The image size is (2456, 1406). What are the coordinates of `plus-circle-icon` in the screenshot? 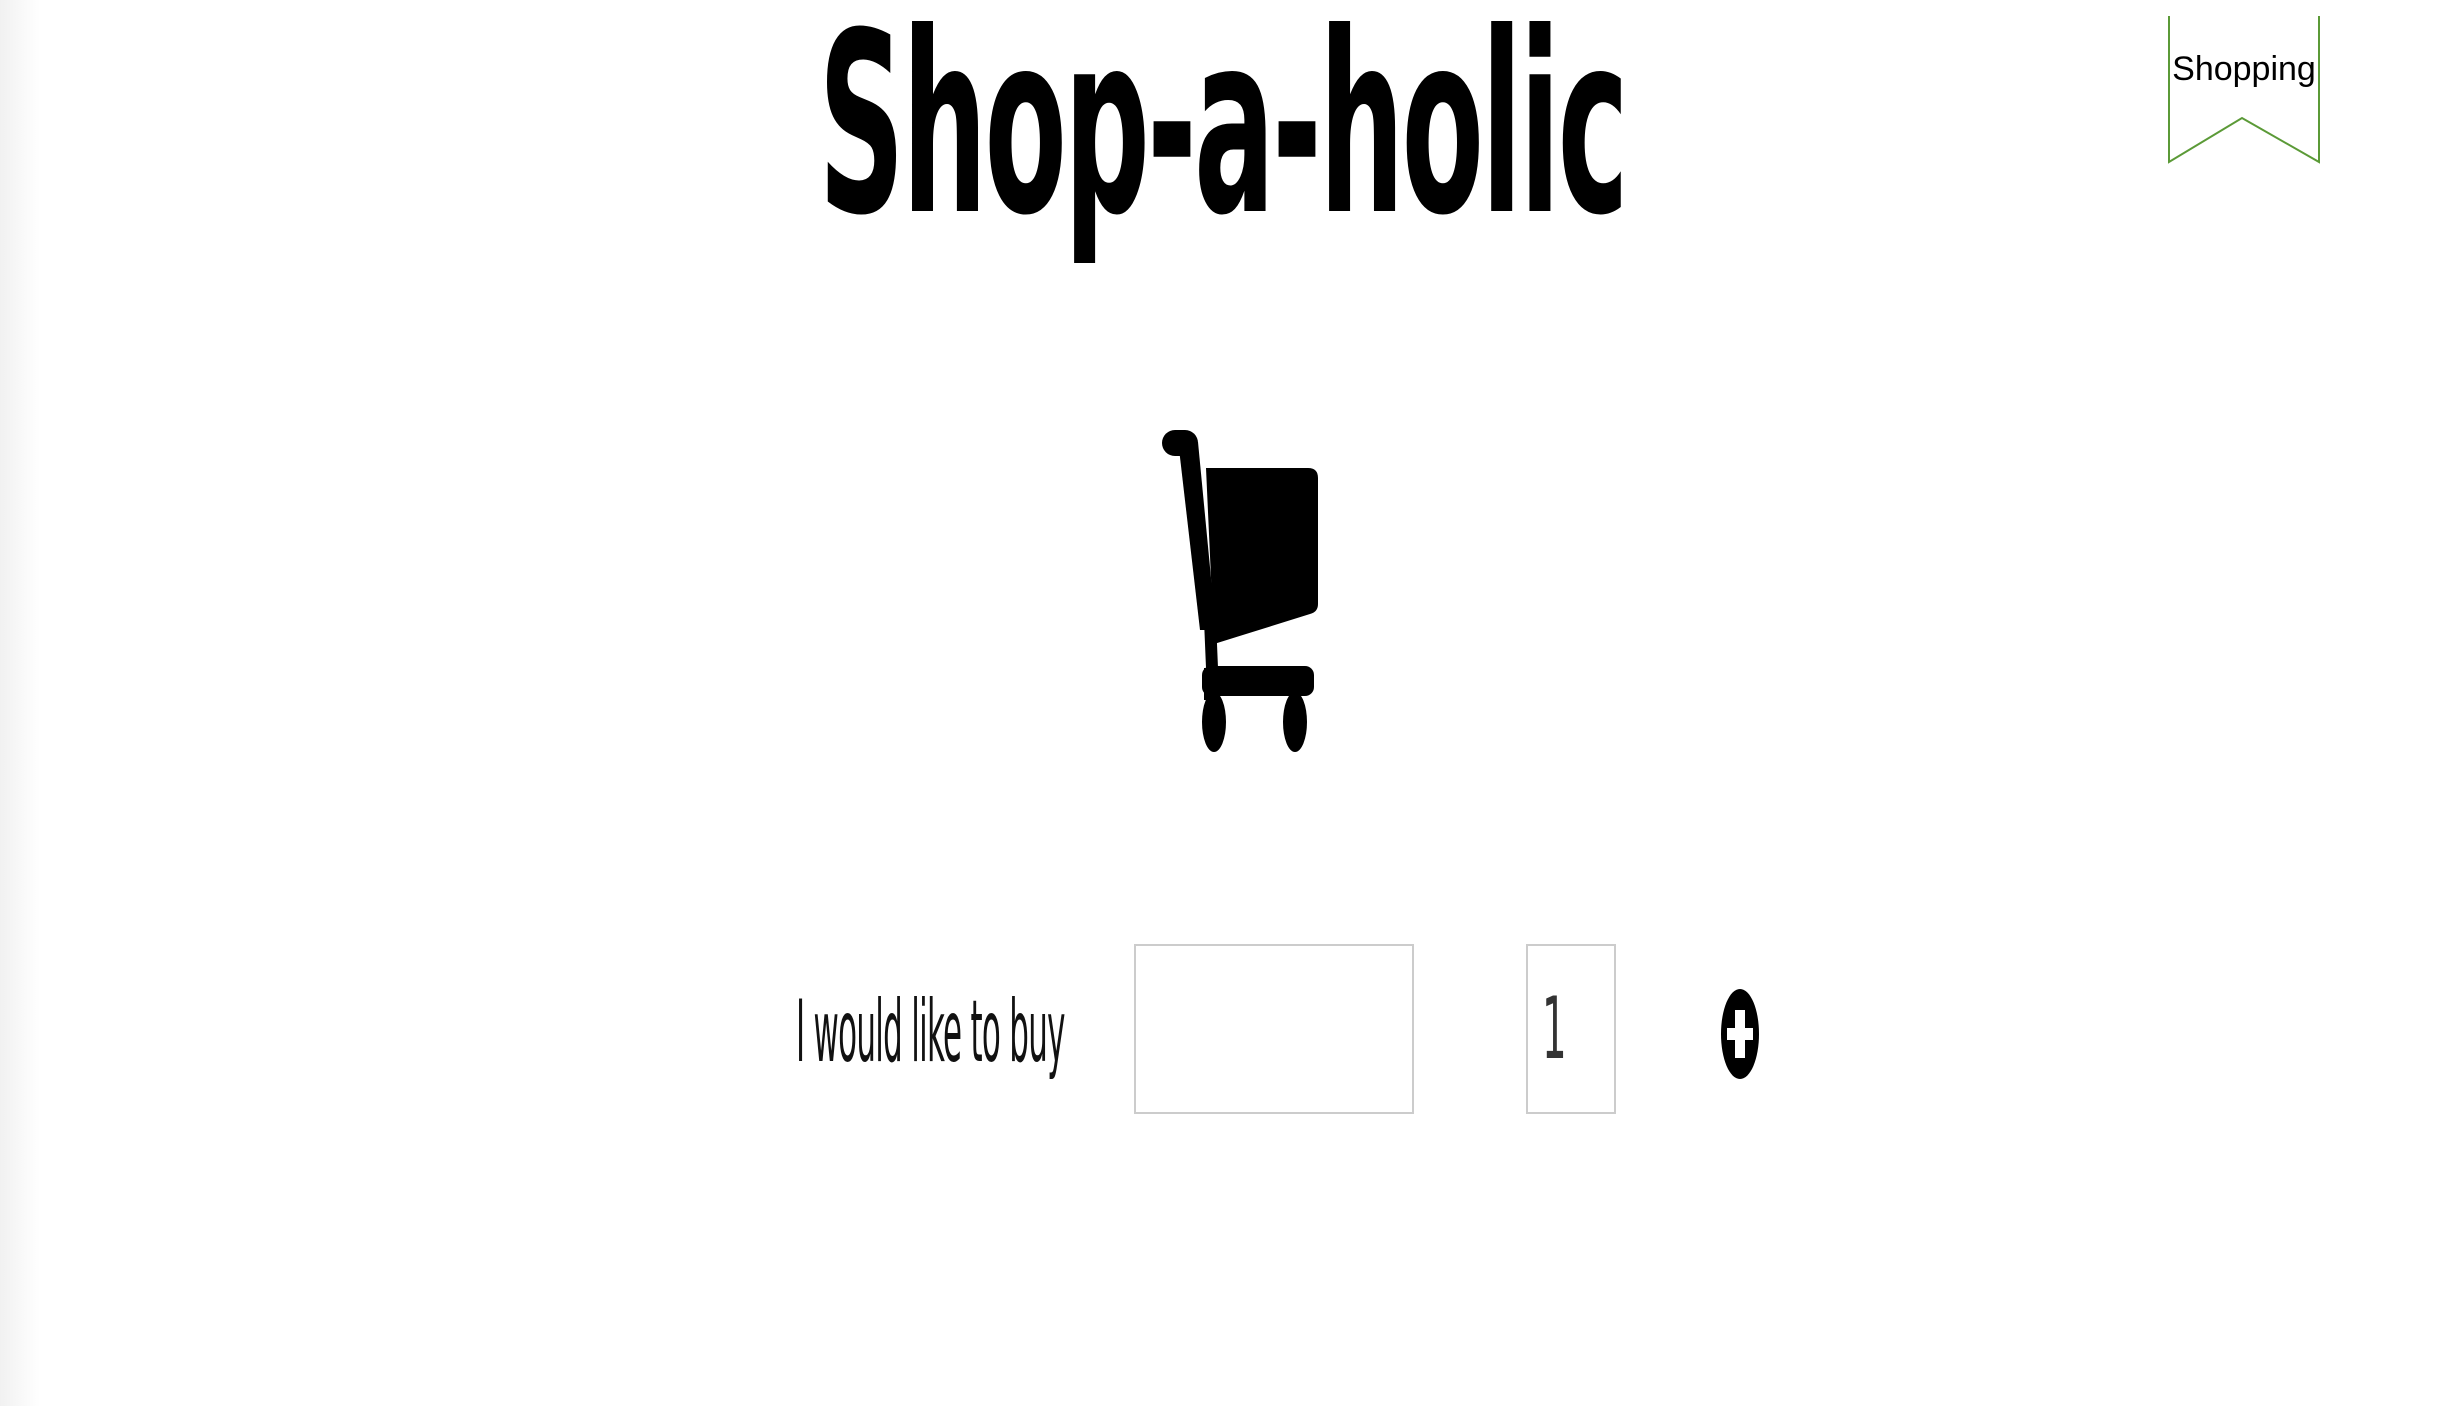 It's located at (1740, 1034).